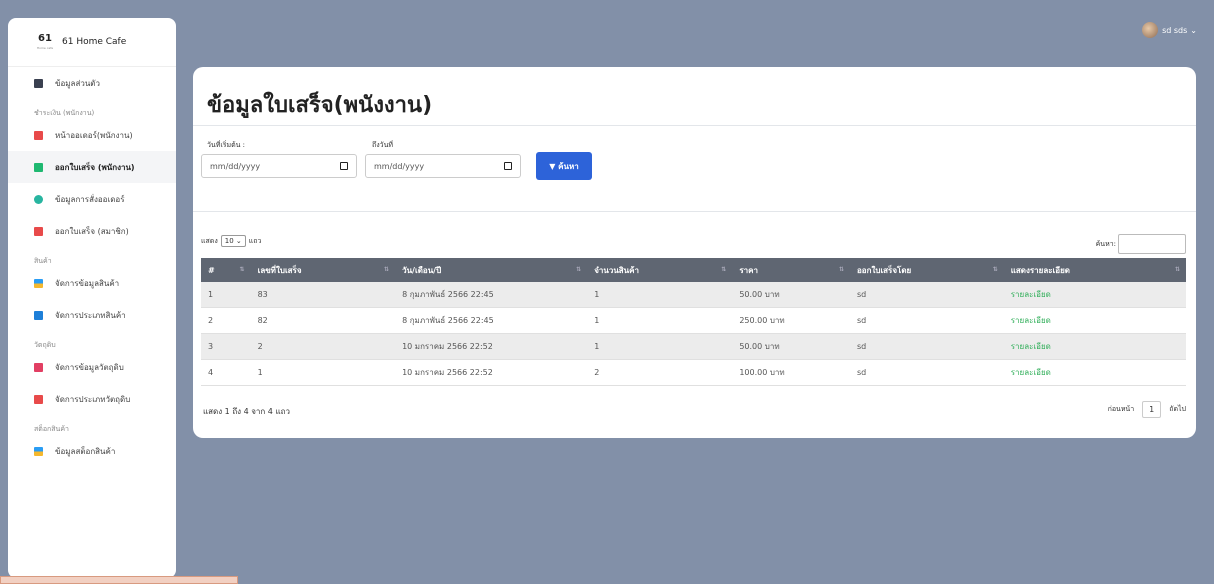 The image size is (1214, 584). I want to click on sidebar-section-heading: ชำระเงิน (พนักงาน), so click(64, 113).